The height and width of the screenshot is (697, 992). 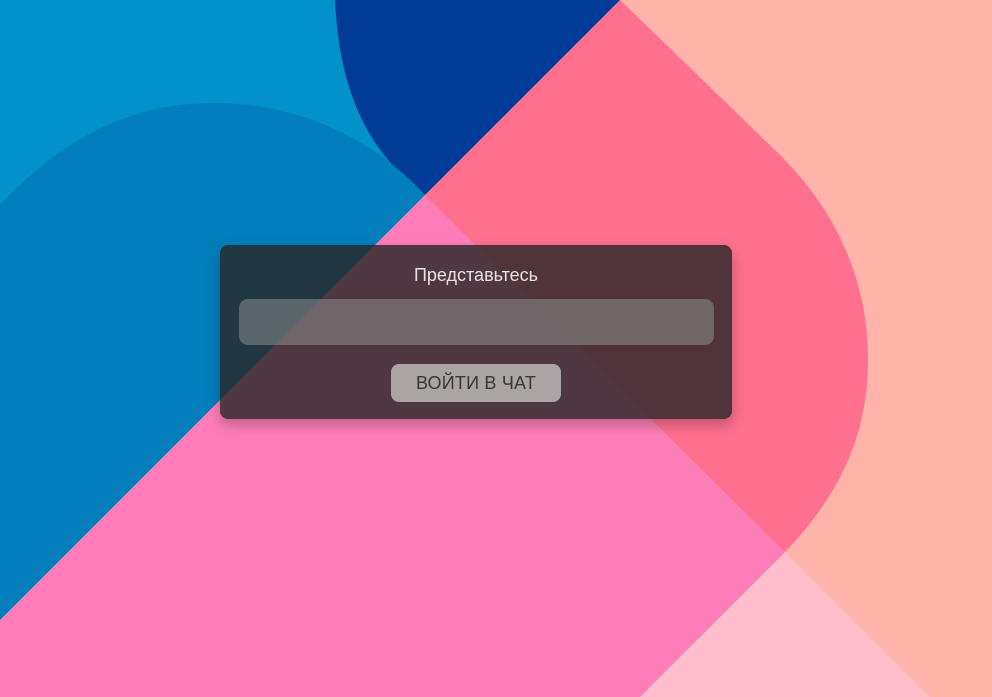 What do you see at coordinates (476, 322) in the screenshot?
I see `name-input` at bounding box center [476, 322].